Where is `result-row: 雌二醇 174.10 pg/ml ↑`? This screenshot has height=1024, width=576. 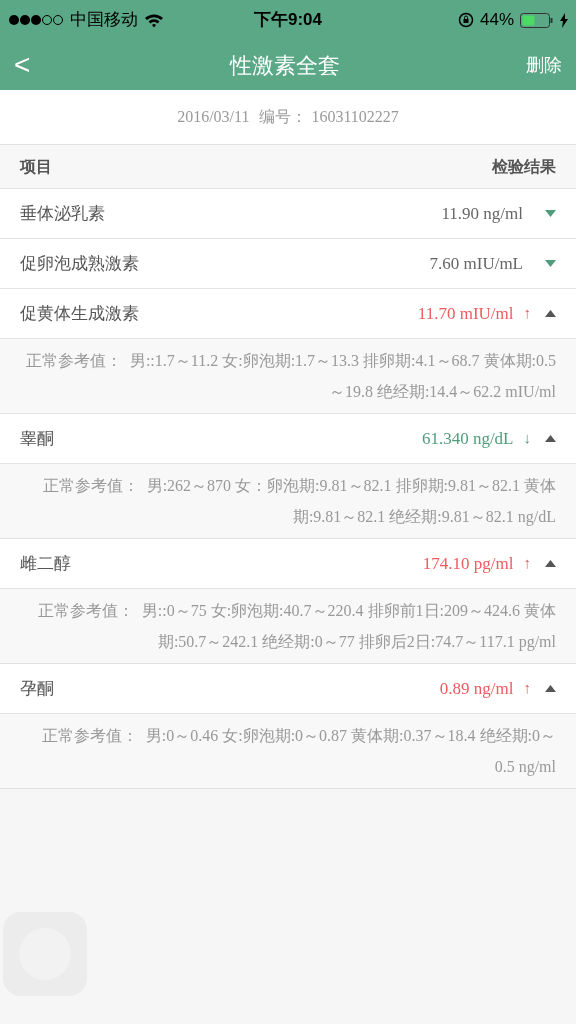 result-row: 雌二醇 174.10 pg/ml ↑ is located at coordinates (288, 564).